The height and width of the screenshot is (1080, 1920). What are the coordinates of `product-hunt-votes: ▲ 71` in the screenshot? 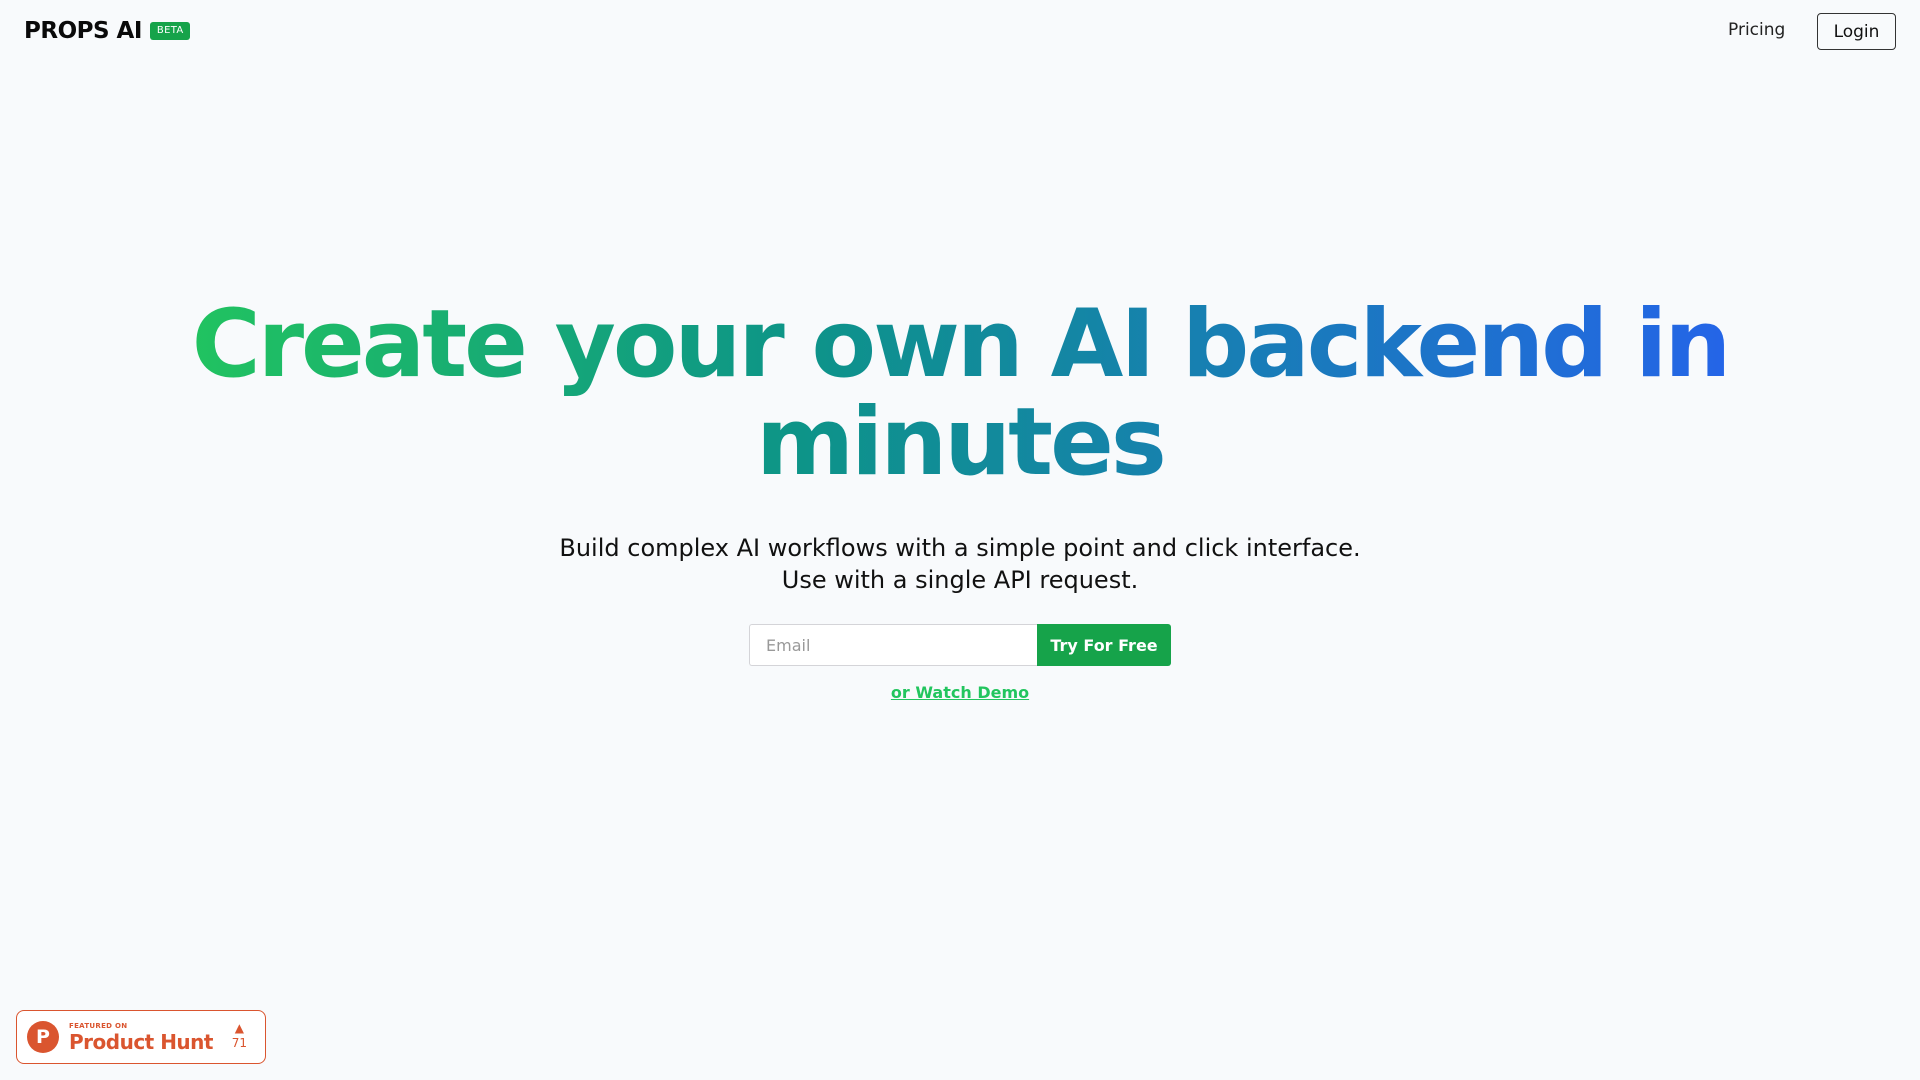 It's located at (239, 1036).